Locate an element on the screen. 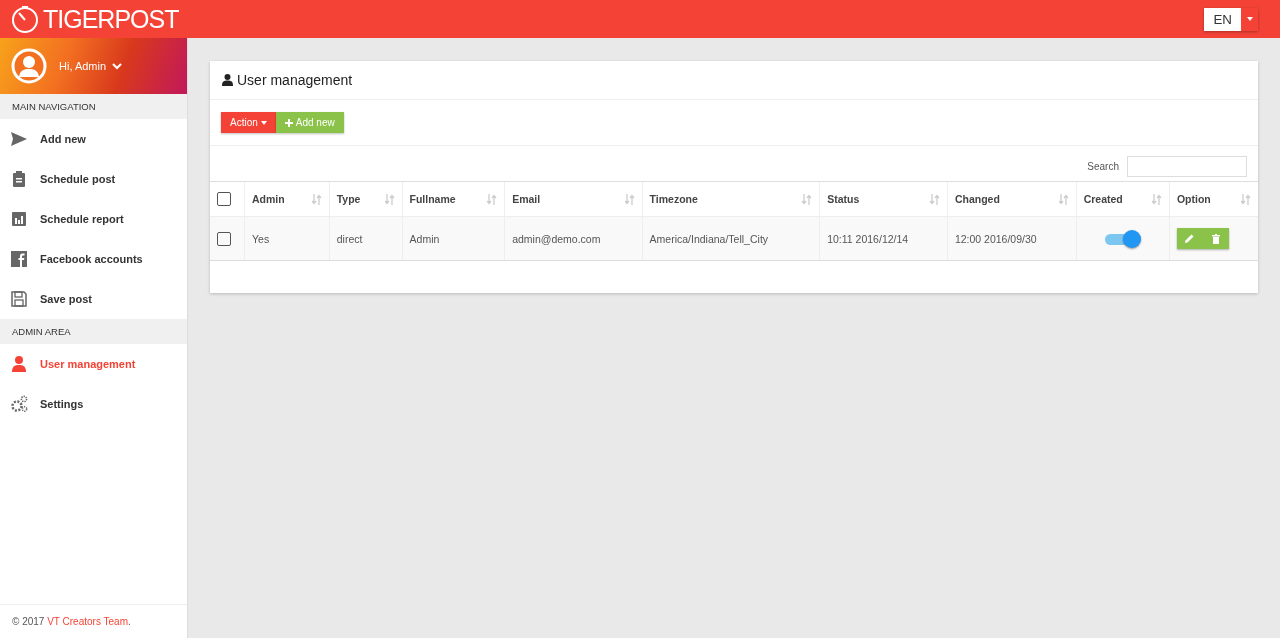 Image resolution: width=1280 pixels, height=638 pixels. column-header: Fullname is located at coordinates (432, 199).